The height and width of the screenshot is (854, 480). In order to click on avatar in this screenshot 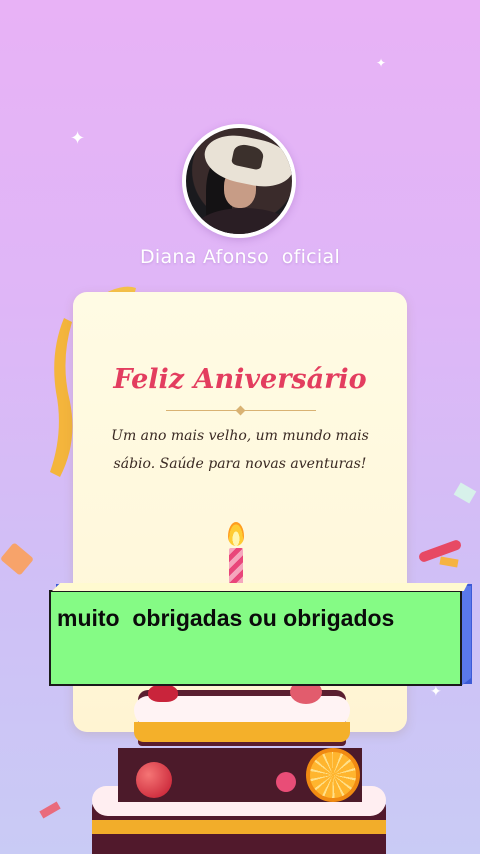, I will do `click(239, 181)`.